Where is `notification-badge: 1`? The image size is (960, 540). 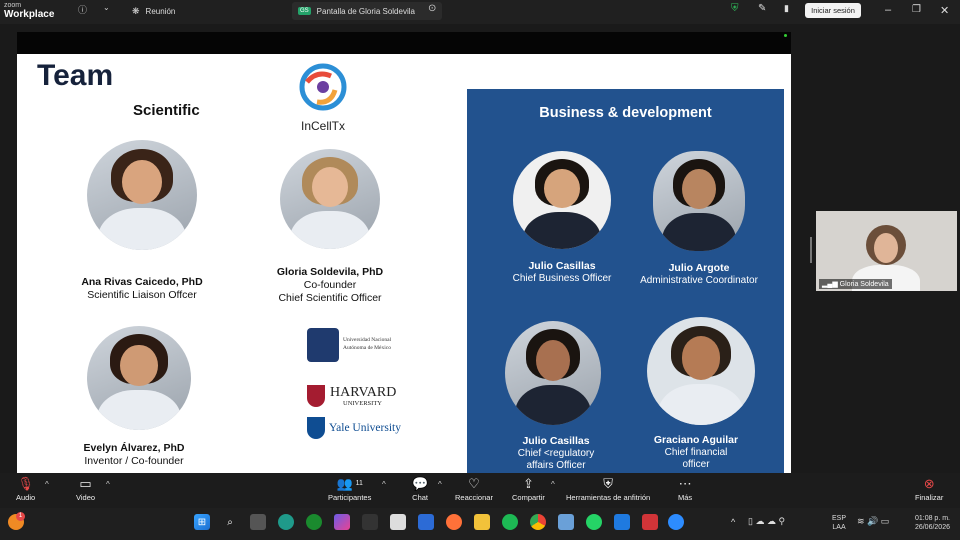 notification-badge: 1 is located at coordinates (20, 516).